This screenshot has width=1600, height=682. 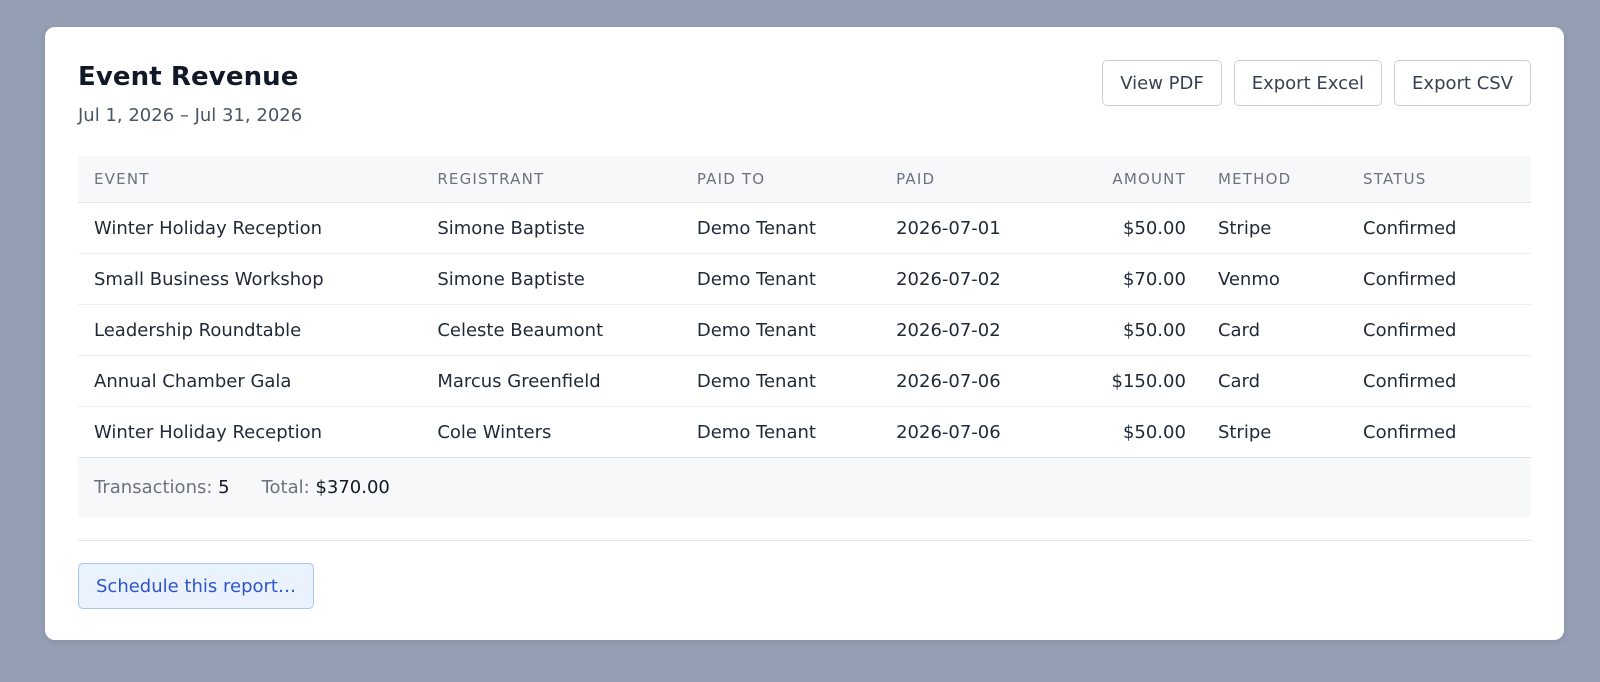 I want to click on date-range: Jul 1, 2026 – Jul 31, 2026, so click(x=190, y=115).